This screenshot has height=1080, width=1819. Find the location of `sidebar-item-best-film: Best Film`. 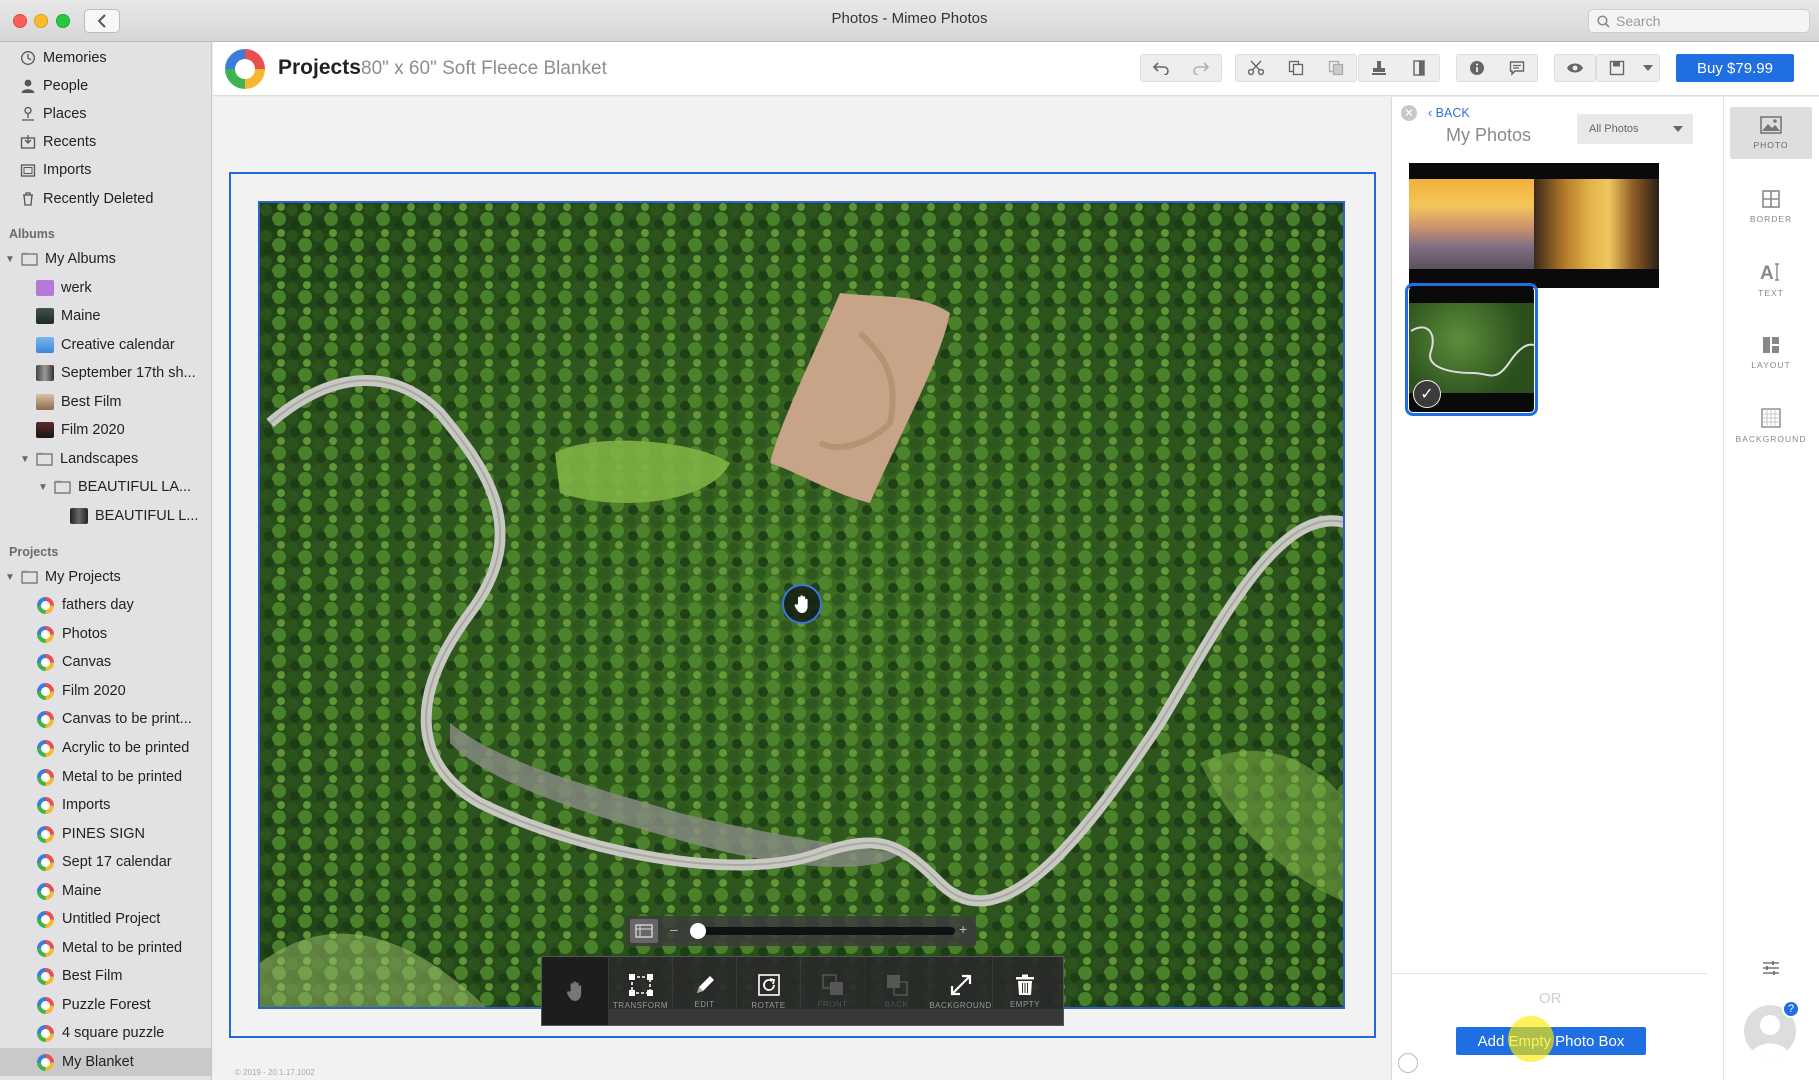

sidebar-item-best-film: Best Film is located at coordinates (105, 402).